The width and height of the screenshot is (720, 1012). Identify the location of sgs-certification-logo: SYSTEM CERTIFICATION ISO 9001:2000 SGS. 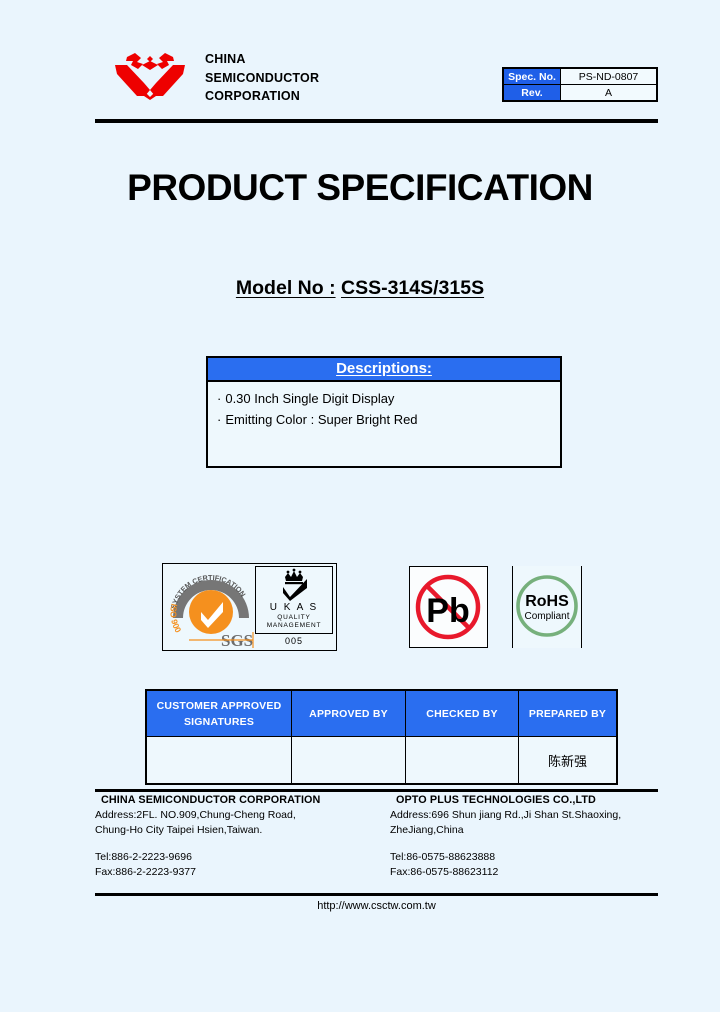
(249, 604).